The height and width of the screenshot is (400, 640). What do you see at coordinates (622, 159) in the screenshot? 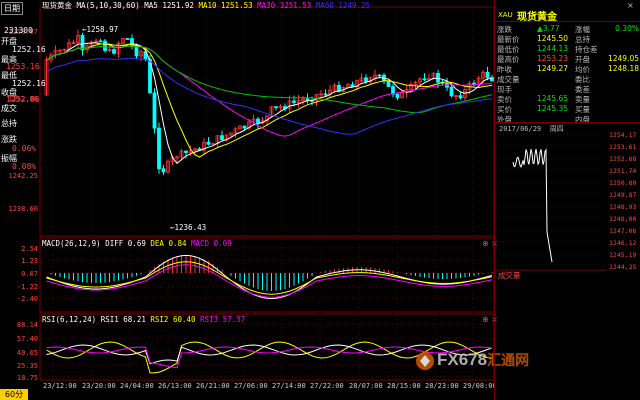
I see `mini-axis-label: 1252.68` at bounding box center [622, 159].